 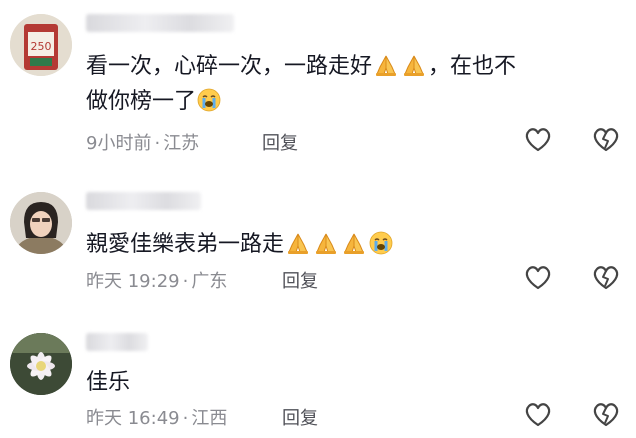 I want to click on comment-text-part: 做你榜一了, so click(x=141, y=101).